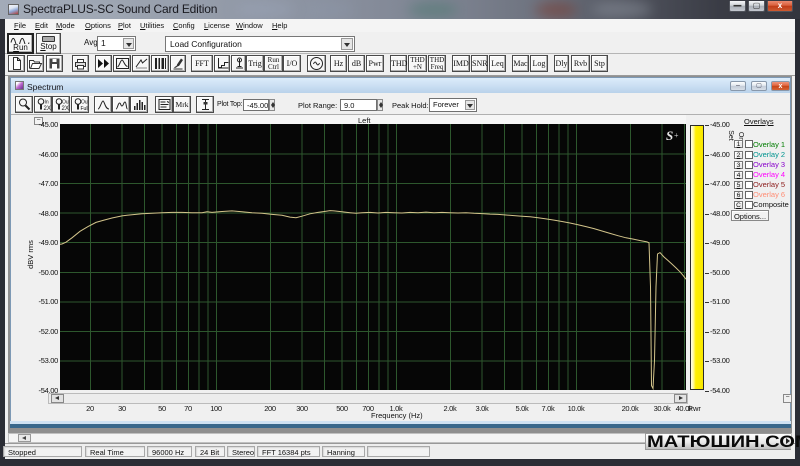  I want to click on svg-text: Full, so click(84, 109).